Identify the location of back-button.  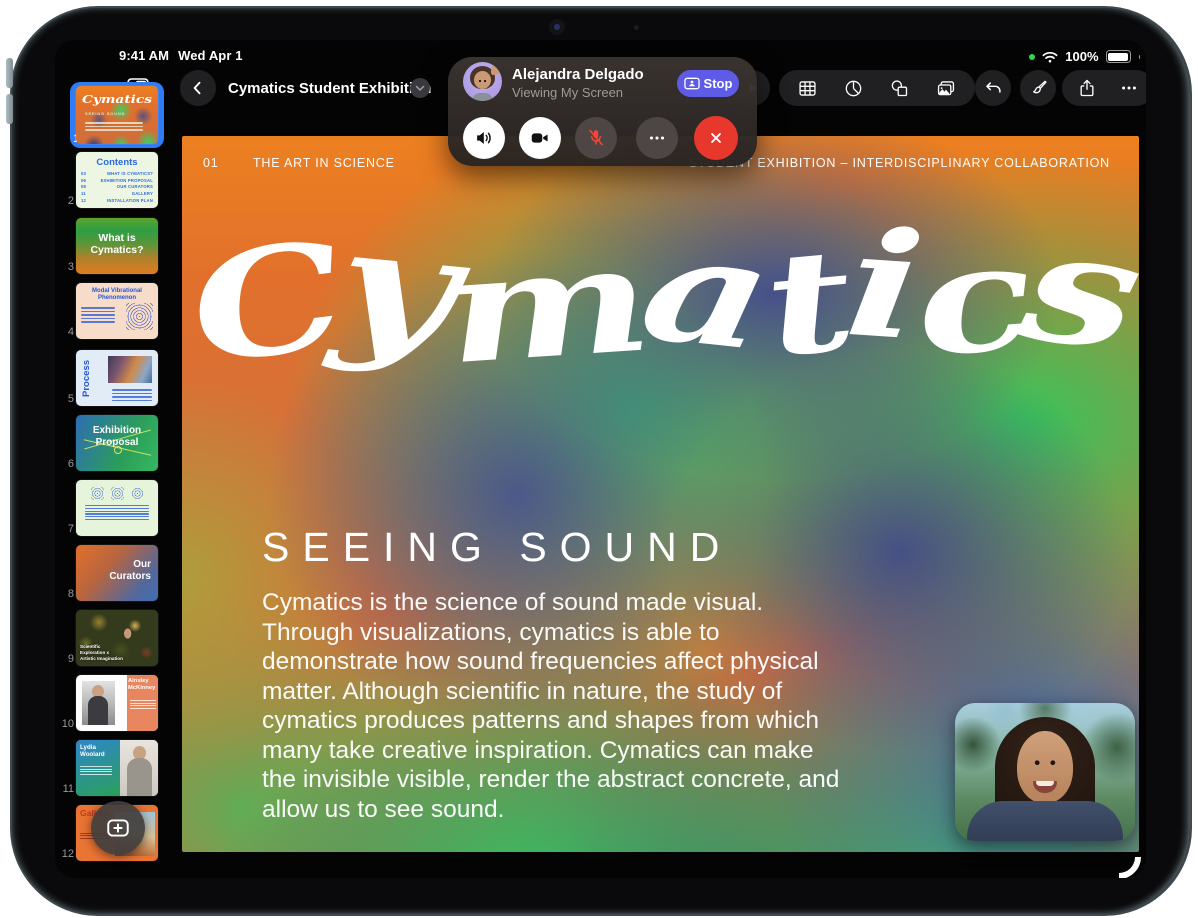
(198, 88).